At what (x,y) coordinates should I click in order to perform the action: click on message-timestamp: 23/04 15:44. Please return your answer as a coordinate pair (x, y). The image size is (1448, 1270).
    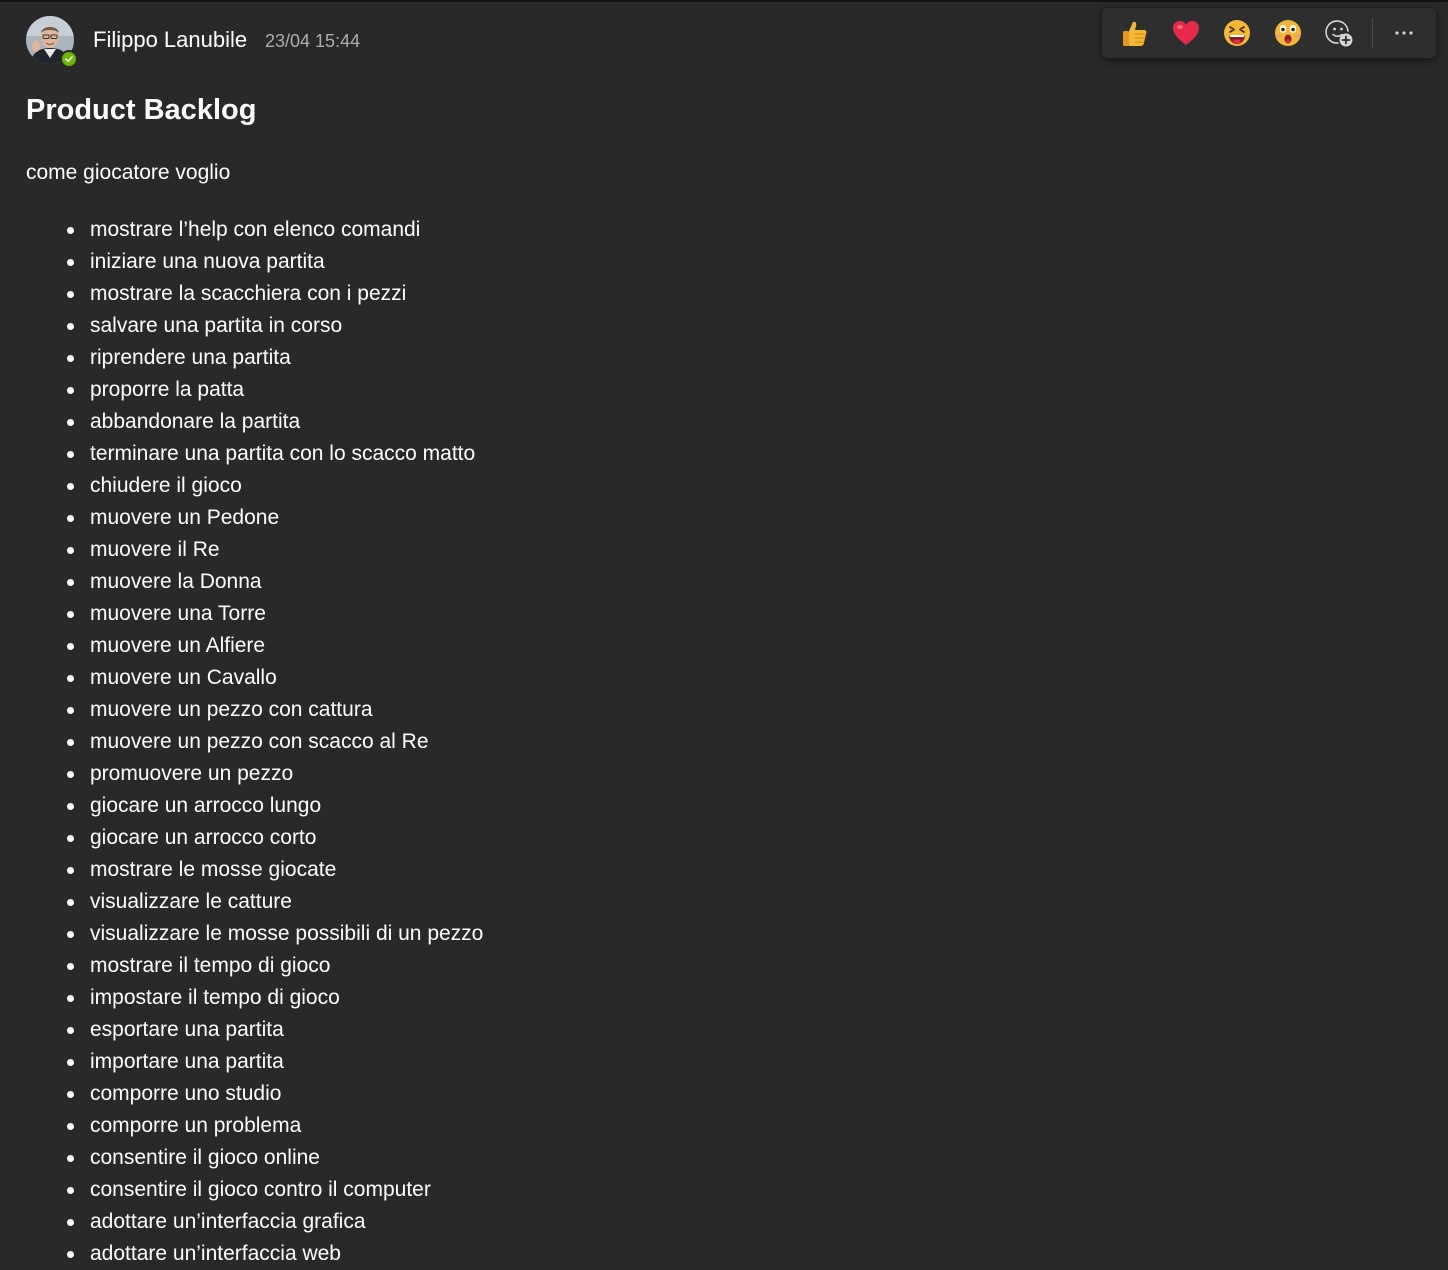
    Looking at the image, I should click on (313, 41).